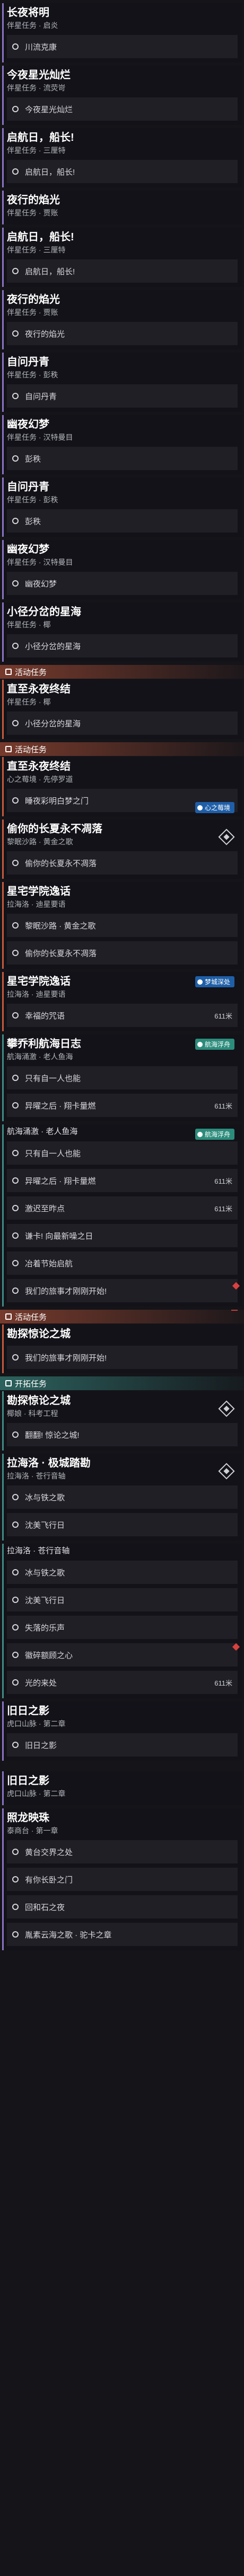  What do you see at coordinates (45, 1525) in the screenshot?
I see `step-label: 沈美飞行日` at bounding box center [45, 1525].